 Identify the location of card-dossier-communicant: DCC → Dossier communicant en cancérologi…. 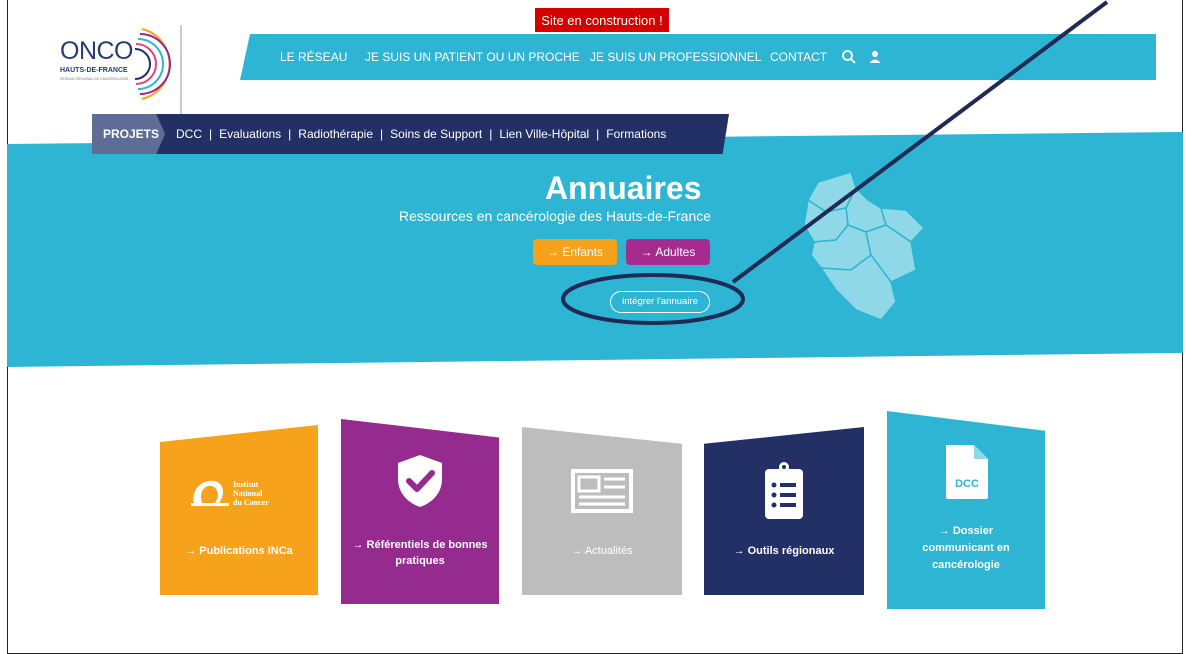
(966, 510).